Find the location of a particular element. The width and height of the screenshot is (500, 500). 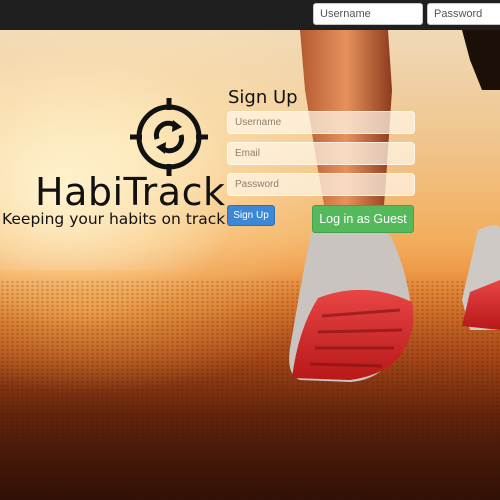

brand-tagline: Keeping your habits on track is located at coordinates (114, 219).